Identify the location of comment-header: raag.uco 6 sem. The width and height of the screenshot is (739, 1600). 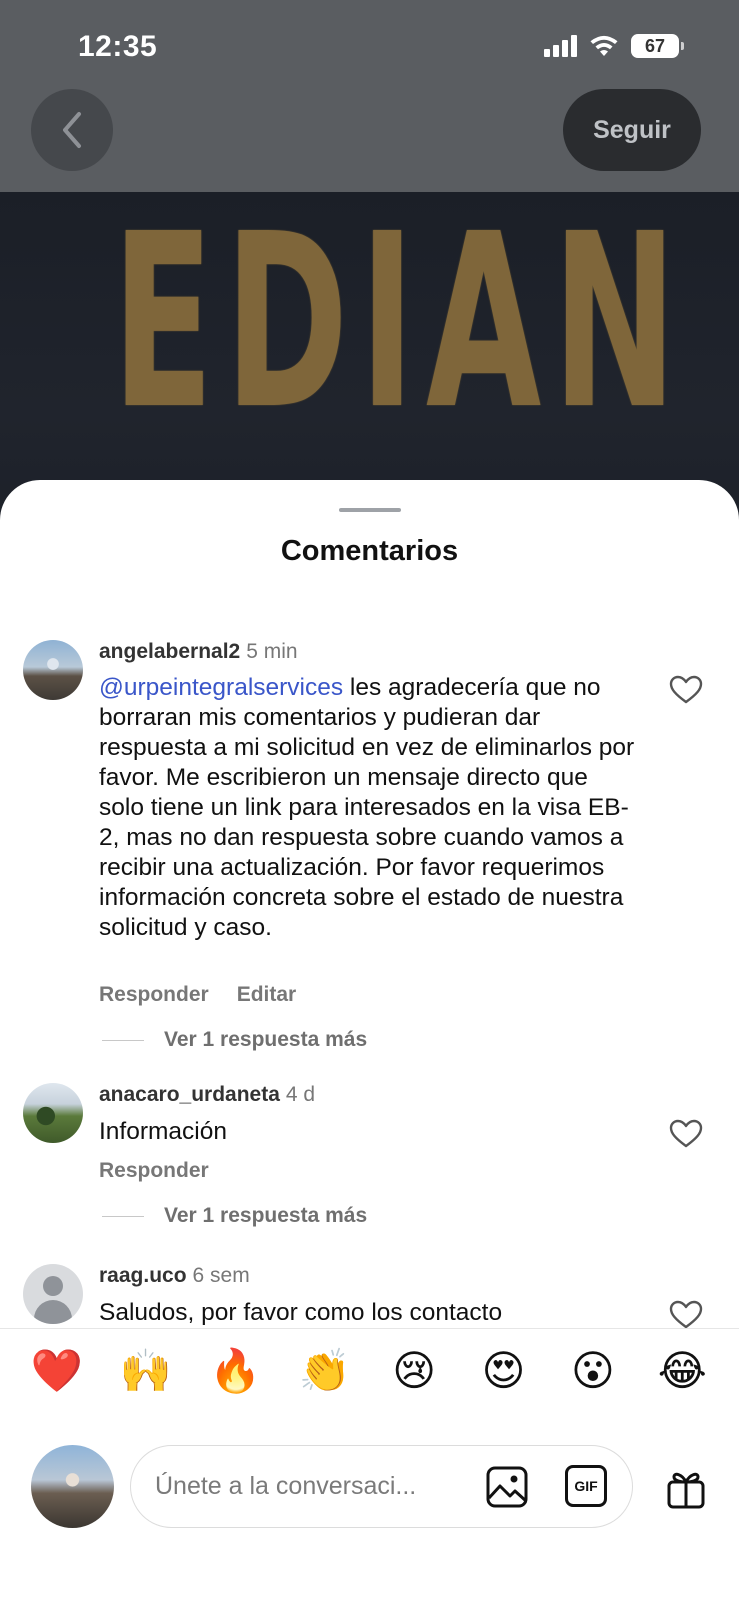
(174, 1276).